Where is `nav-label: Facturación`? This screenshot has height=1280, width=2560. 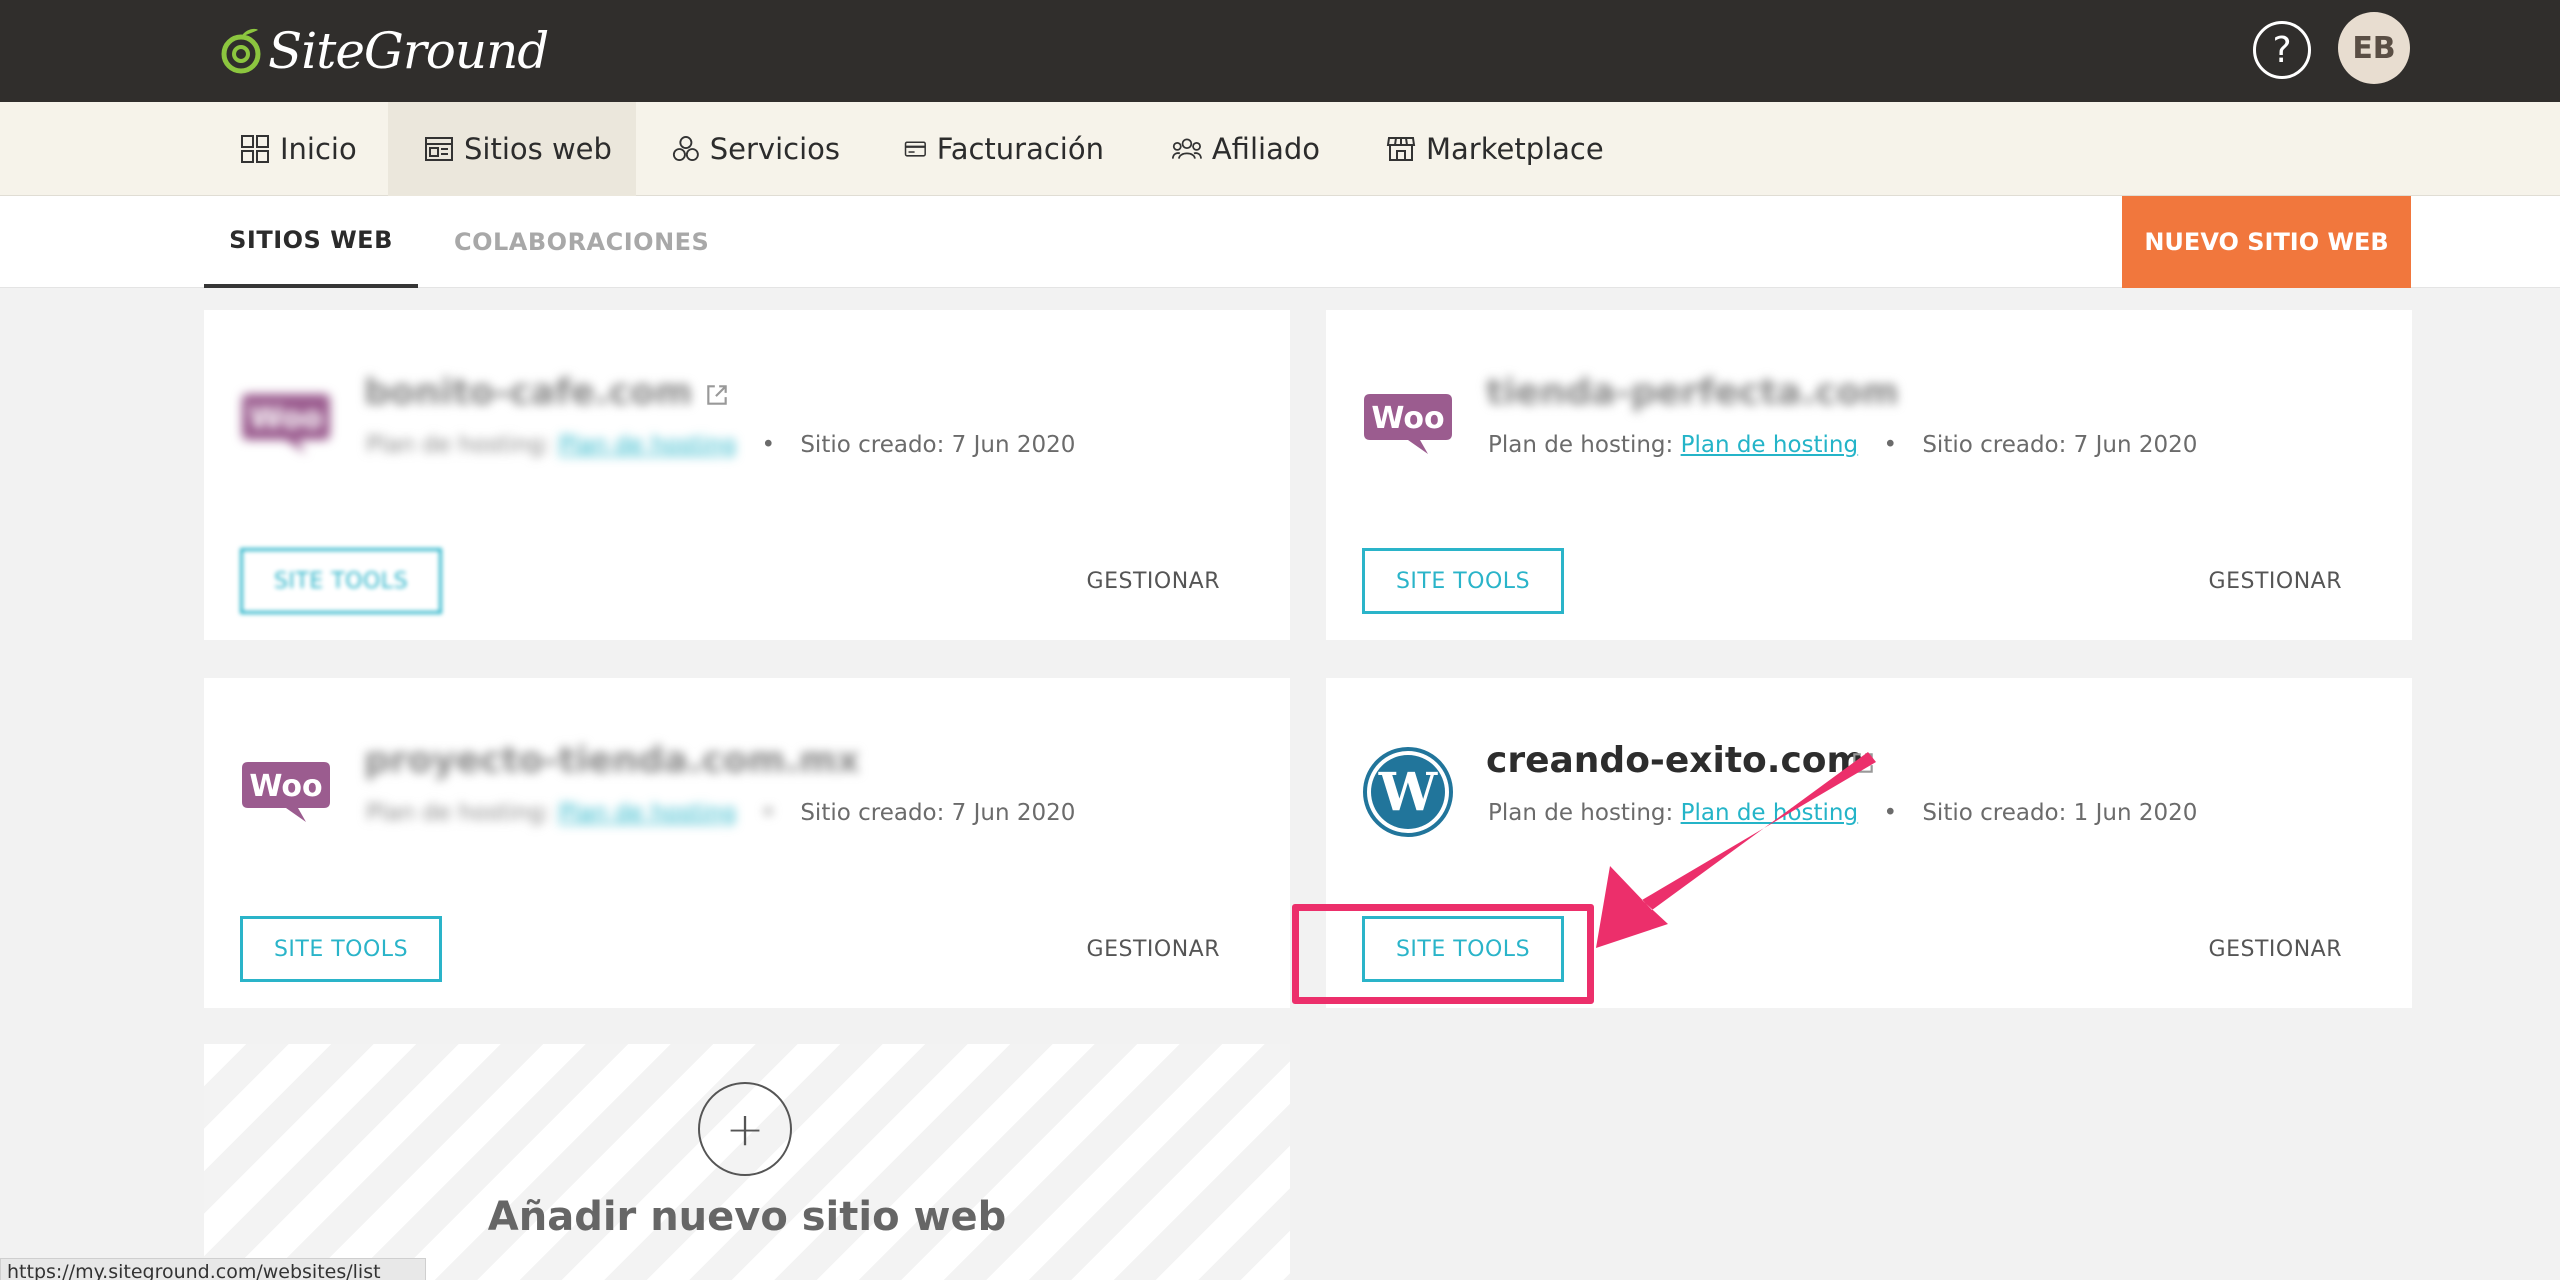 nav-label: Facturación is located at coordinates (1020, 149).